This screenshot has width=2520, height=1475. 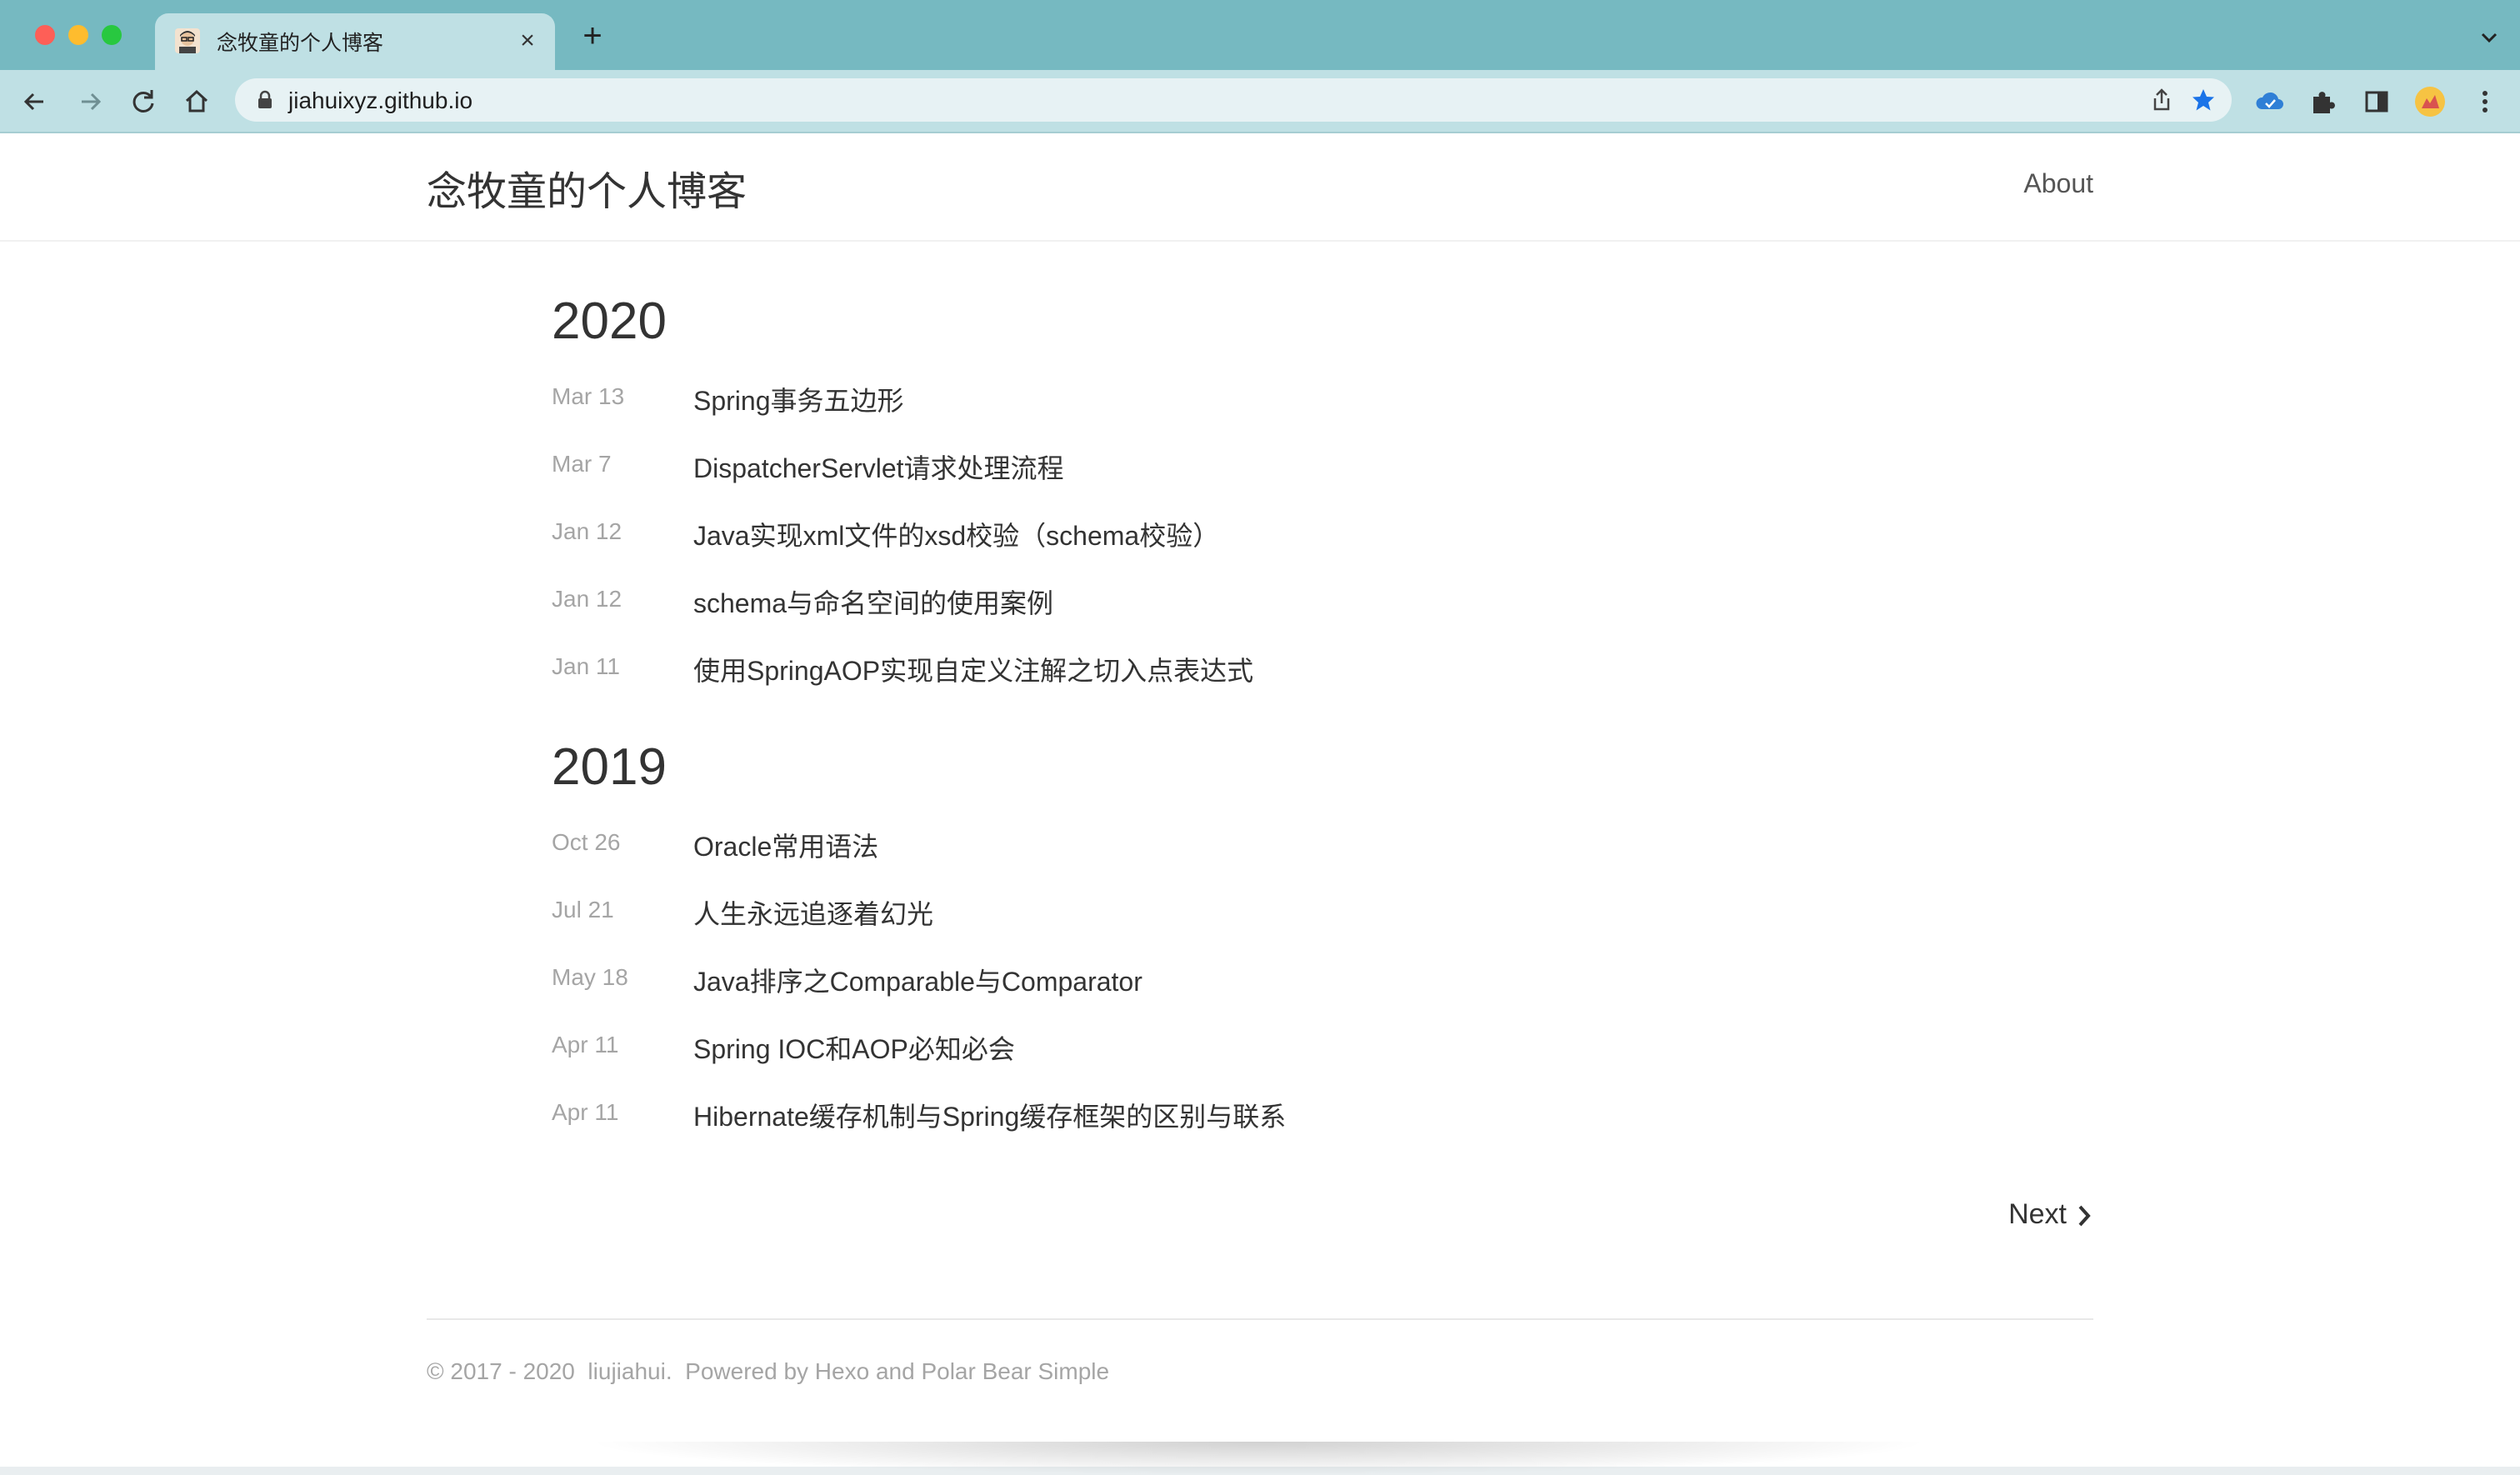 I want to click on bookmark-star-icon, so click(x=2203, y=100).